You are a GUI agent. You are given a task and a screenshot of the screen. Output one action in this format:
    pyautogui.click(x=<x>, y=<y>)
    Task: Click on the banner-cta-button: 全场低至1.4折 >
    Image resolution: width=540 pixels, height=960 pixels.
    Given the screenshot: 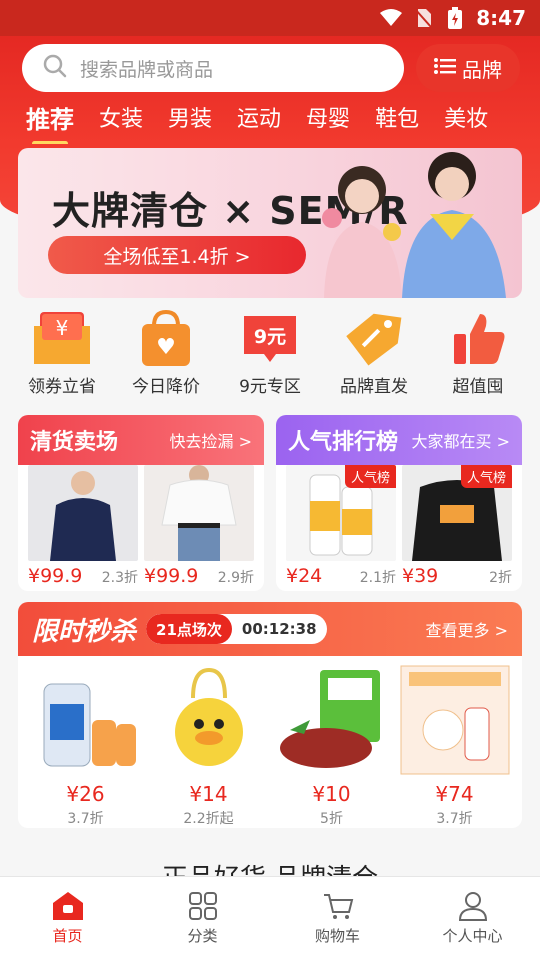 What is the action you would take?
    pyautogui.click(x=177, y=255)
    